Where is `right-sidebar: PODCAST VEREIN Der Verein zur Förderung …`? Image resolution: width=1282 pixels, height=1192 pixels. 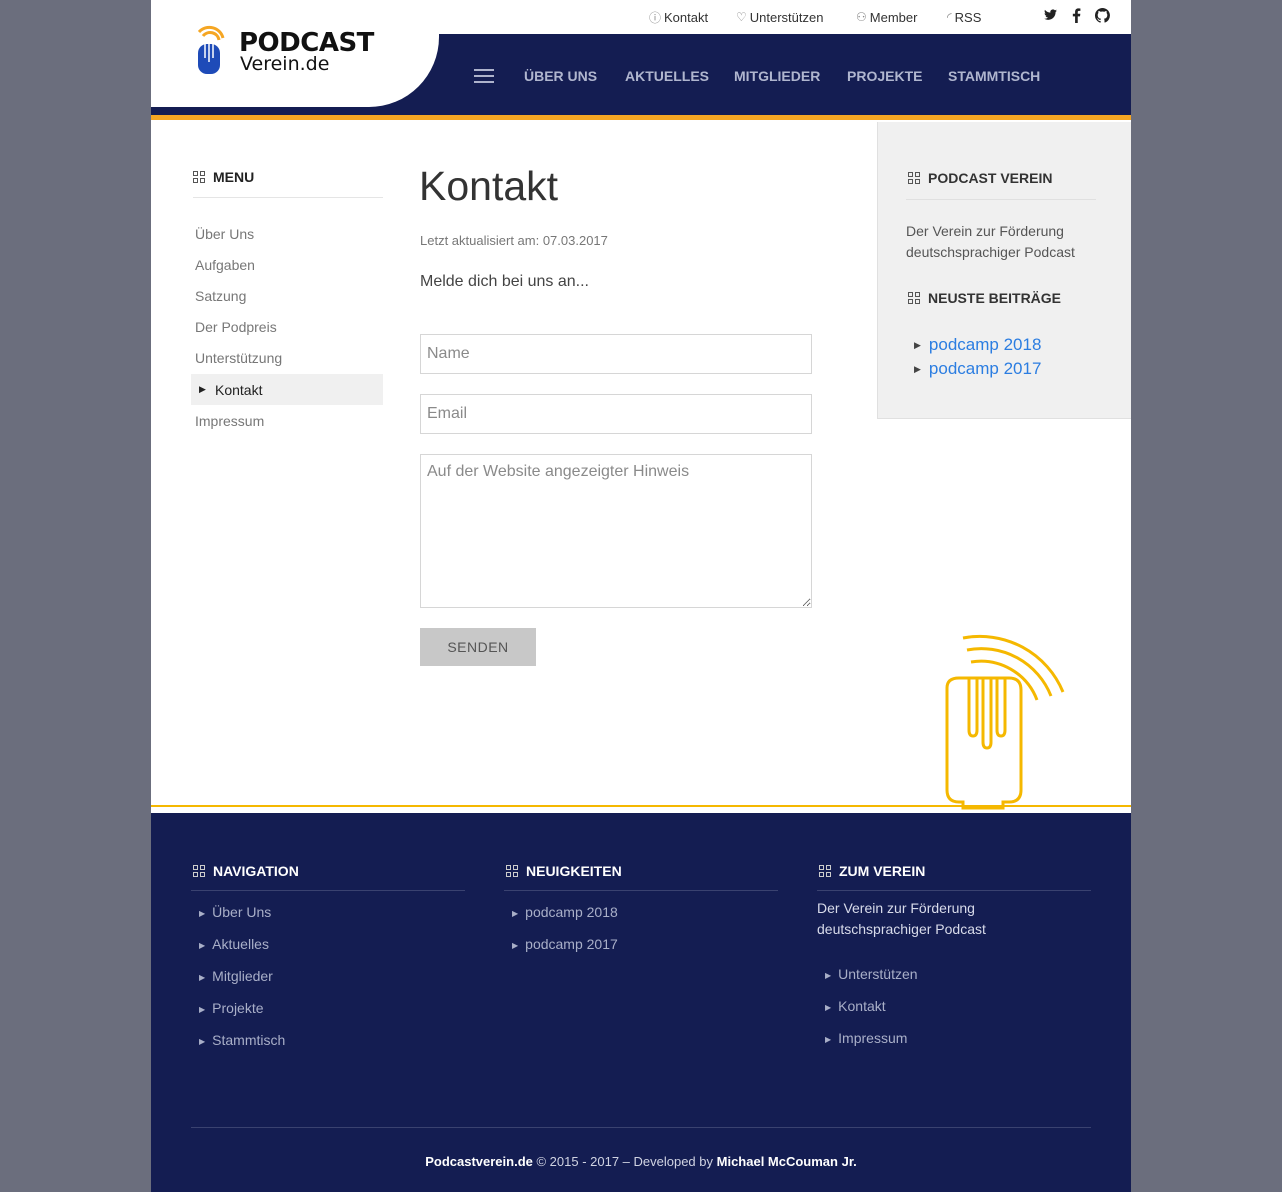 right-sidebar: PODCAST VEREIN Der Verein zur Förderung … is located at coordinates (1004, 270).